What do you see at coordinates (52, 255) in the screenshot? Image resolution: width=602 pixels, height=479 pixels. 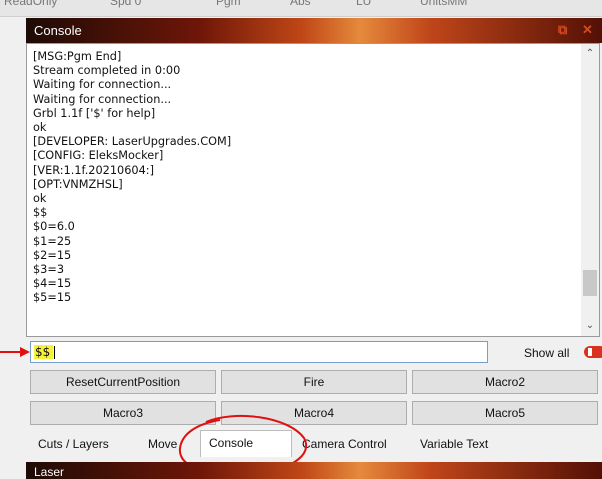 I see `console-line: $2=15` at bounding box center [52, 255].